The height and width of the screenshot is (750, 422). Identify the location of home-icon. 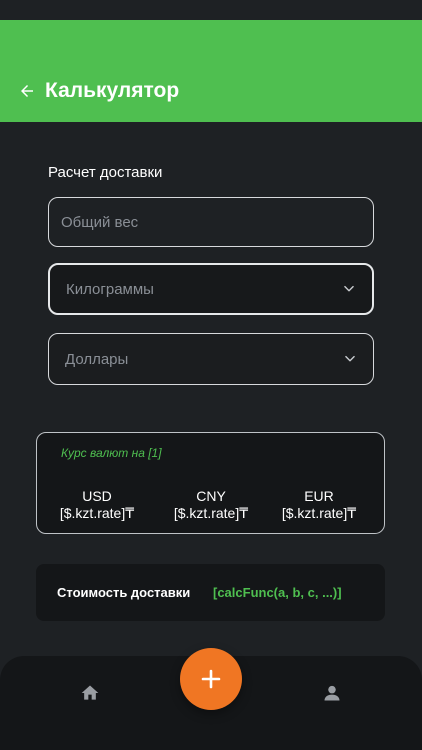
(90, 692).